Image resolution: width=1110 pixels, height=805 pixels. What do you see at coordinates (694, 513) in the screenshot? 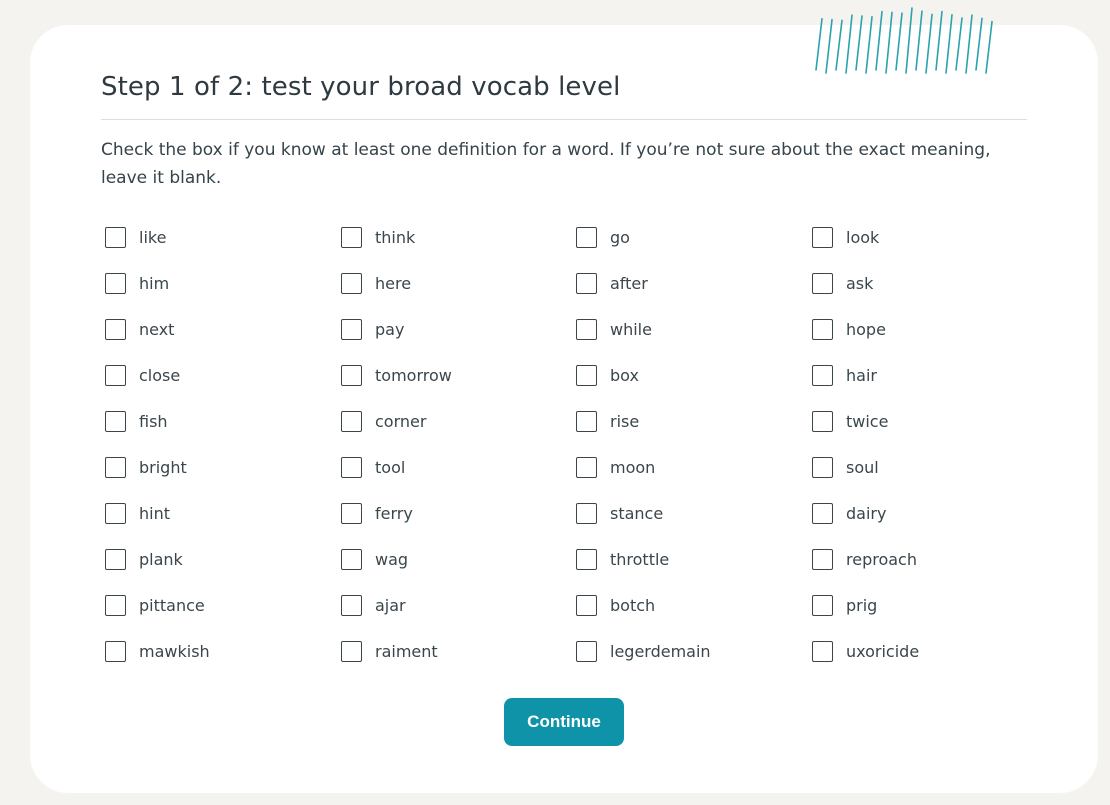
I see `word-item-stance: stance` at bounding box center [694, 513].